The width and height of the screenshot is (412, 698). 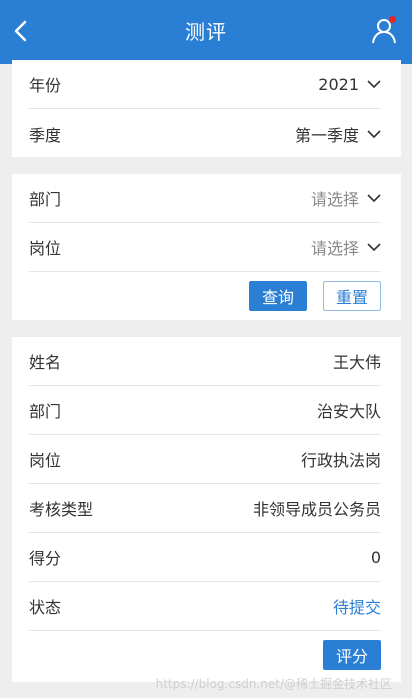 What do you see at coordinates (205, 459) in the screenshot?
I see `position-row: 岗位 行政执法岗` at bounding box center [205, 459].